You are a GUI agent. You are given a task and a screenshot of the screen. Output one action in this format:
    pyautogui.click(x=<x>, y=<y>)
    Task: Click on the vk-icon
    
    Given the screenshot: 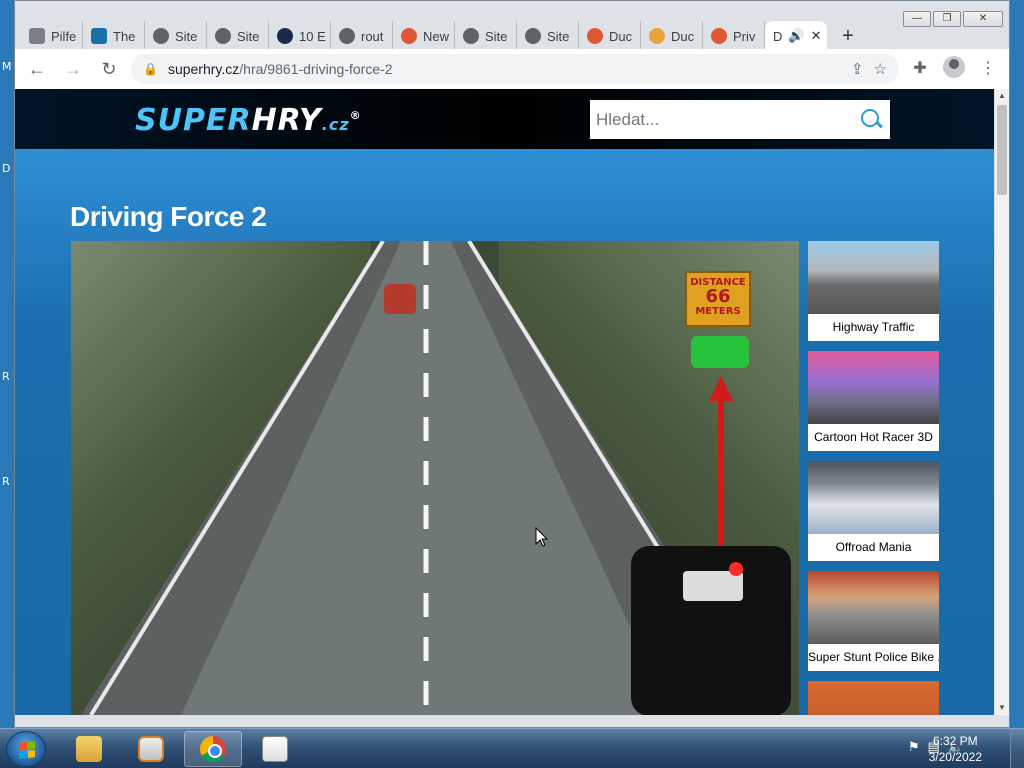 What is the action you would take?
    pyautogui.click(x=285, y=36)
    